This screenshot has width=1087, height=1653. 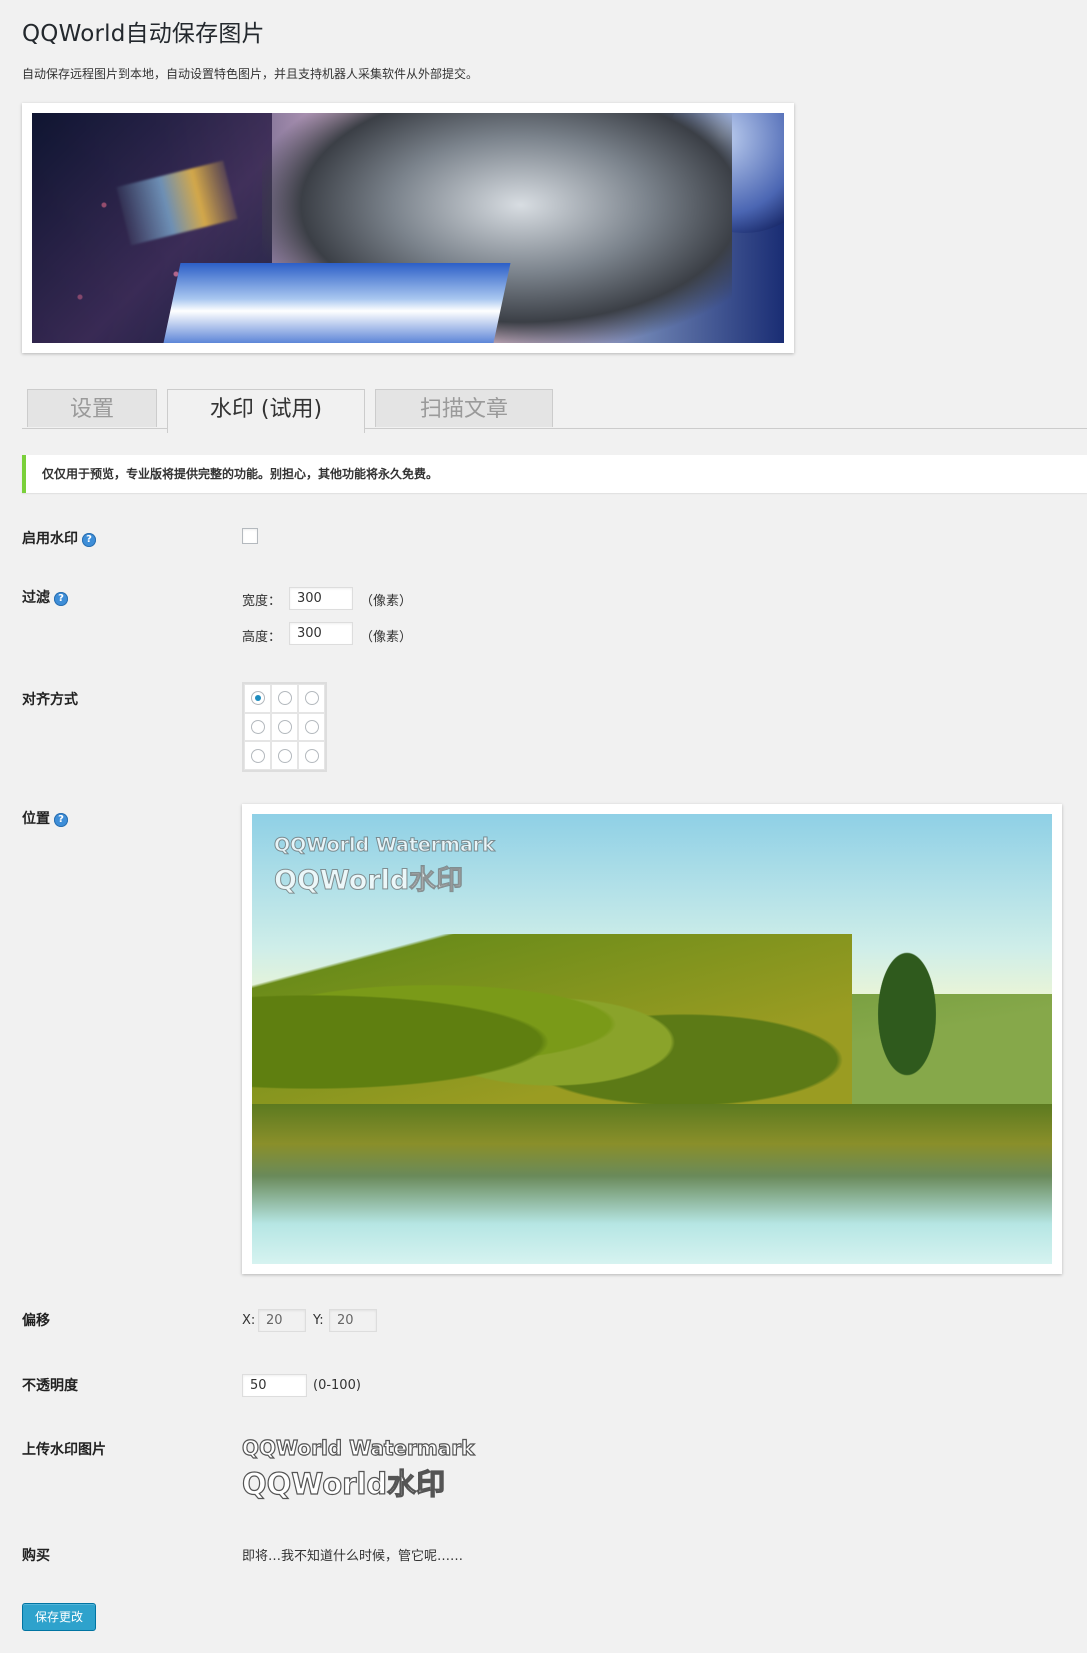 What do you see at coordinates (59, 1617) in the screenshot?
I see `save-changes-button: 保存更改` at bounding box center [59, 1617].